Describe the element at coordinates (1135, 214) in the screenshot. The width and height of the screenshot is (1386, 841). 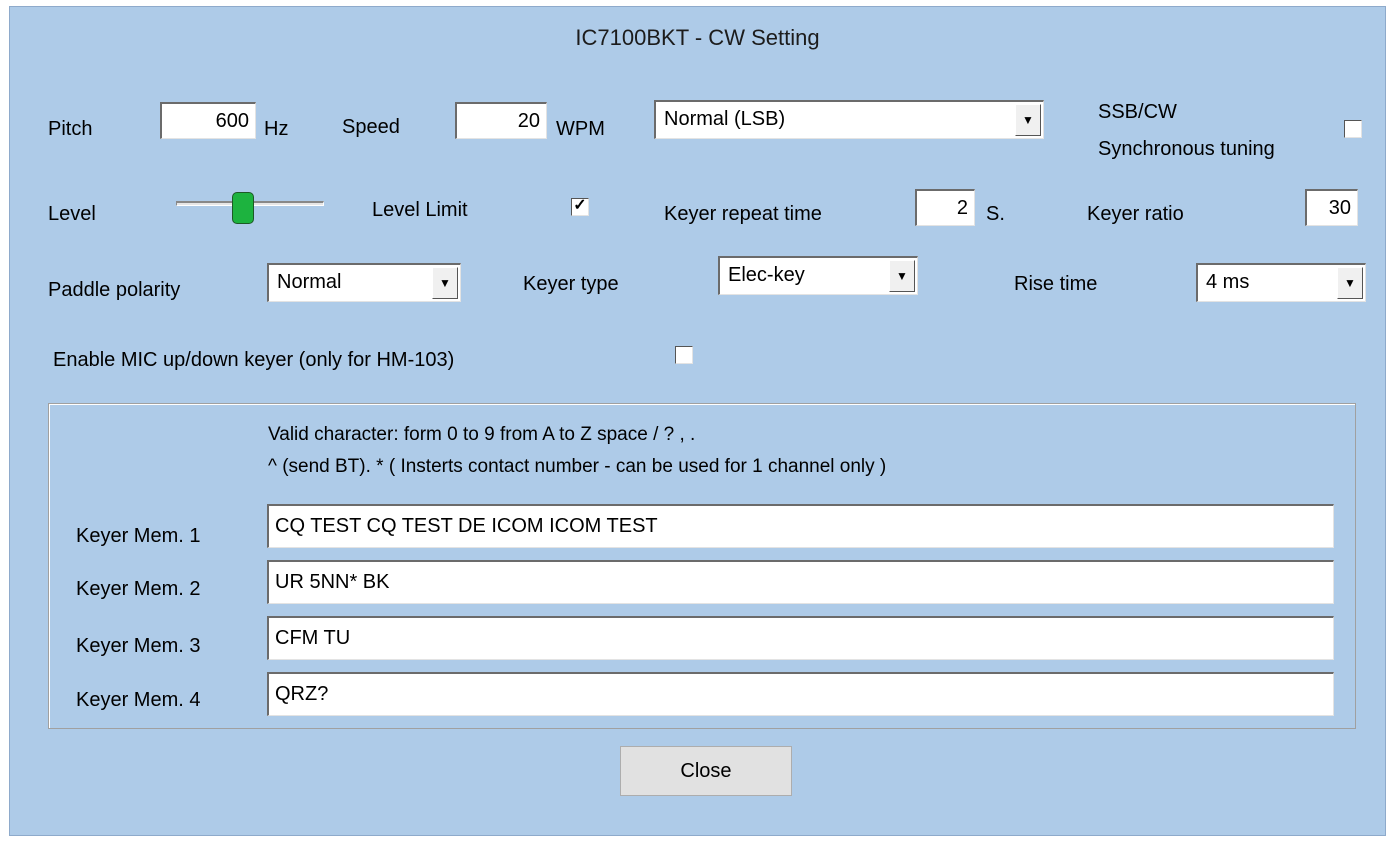
I see `keyer-ratio-label: Keyer ratio` at that location.